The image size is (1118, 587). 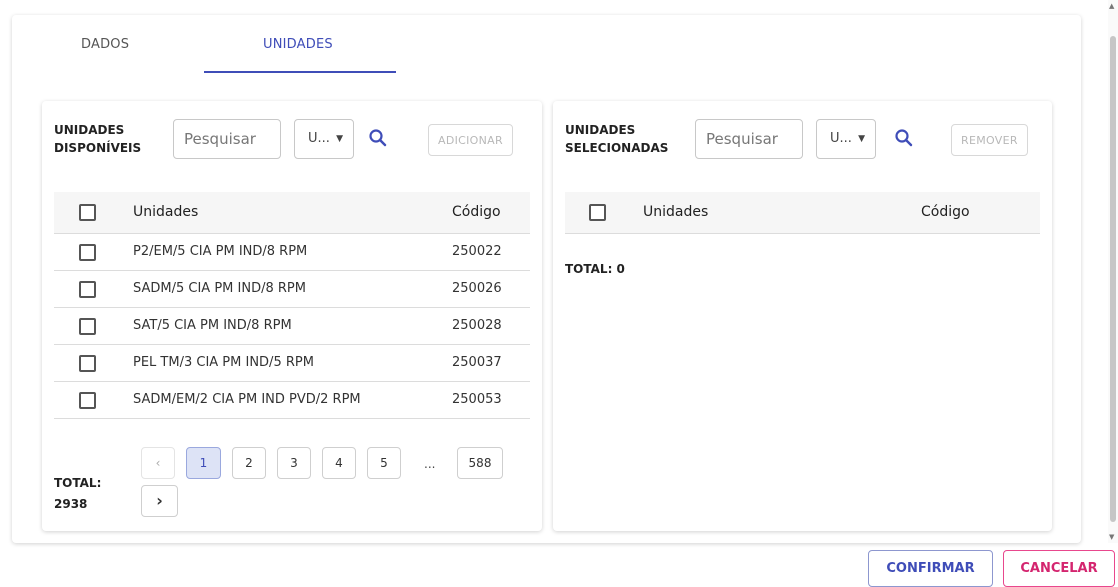 What do you see at coordinates (203, 463) in the screenshot?
I see `page-button-1: 1` at bounding box center [203, 463].